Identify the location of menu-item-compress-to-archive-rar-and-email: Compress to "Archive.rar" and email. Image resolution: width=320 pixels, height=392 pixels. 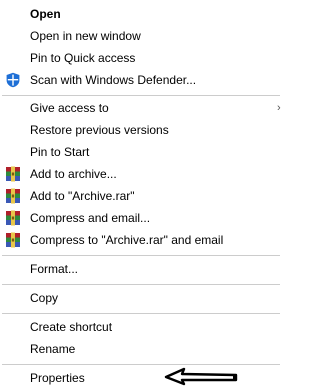
(141, 240).